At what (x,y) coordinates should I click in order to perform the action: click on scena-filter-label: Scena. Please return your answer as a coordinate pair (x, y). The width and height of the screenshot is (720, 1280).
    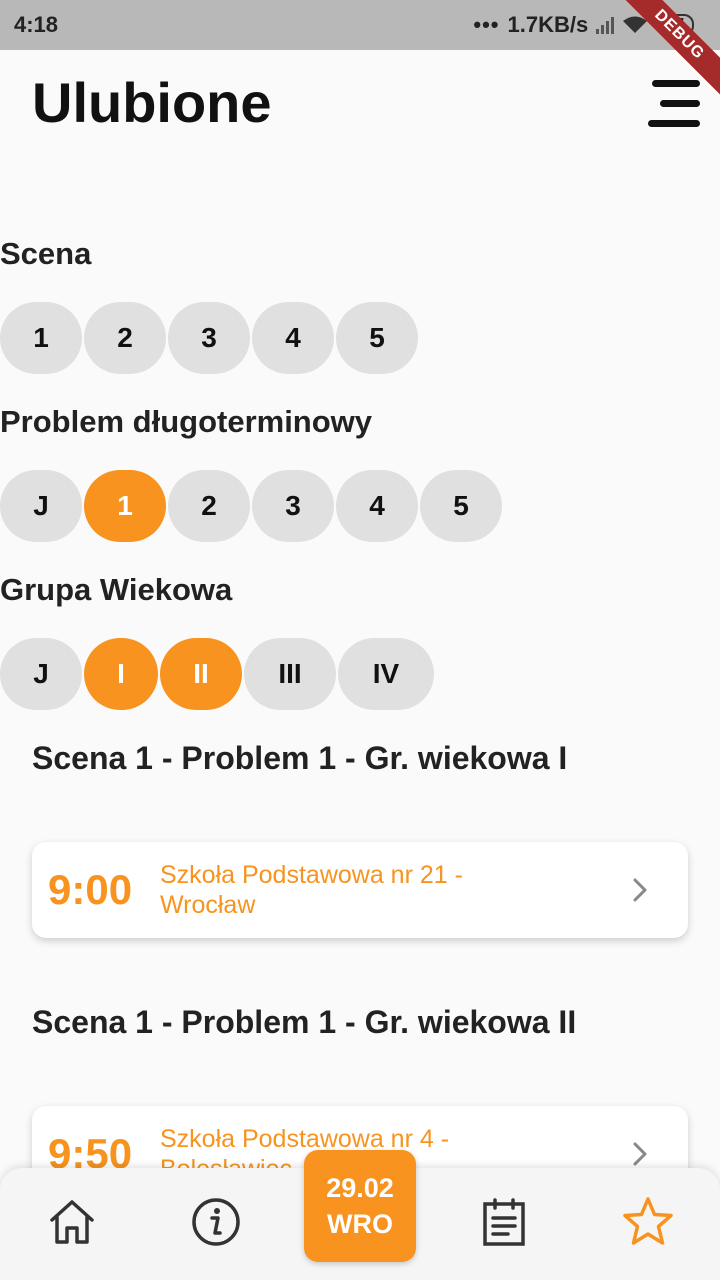
    Looking at the image, I should click on (46, 253).